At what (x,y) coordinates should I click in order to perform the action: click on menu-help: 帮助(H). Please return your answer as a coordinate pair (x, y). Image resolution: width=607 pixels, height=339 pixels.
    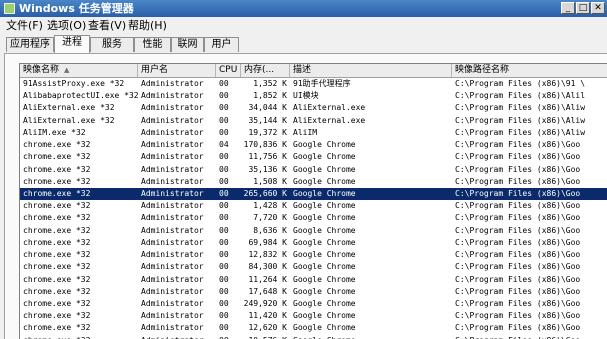
    Looking at the image, I should click on (147, 26).